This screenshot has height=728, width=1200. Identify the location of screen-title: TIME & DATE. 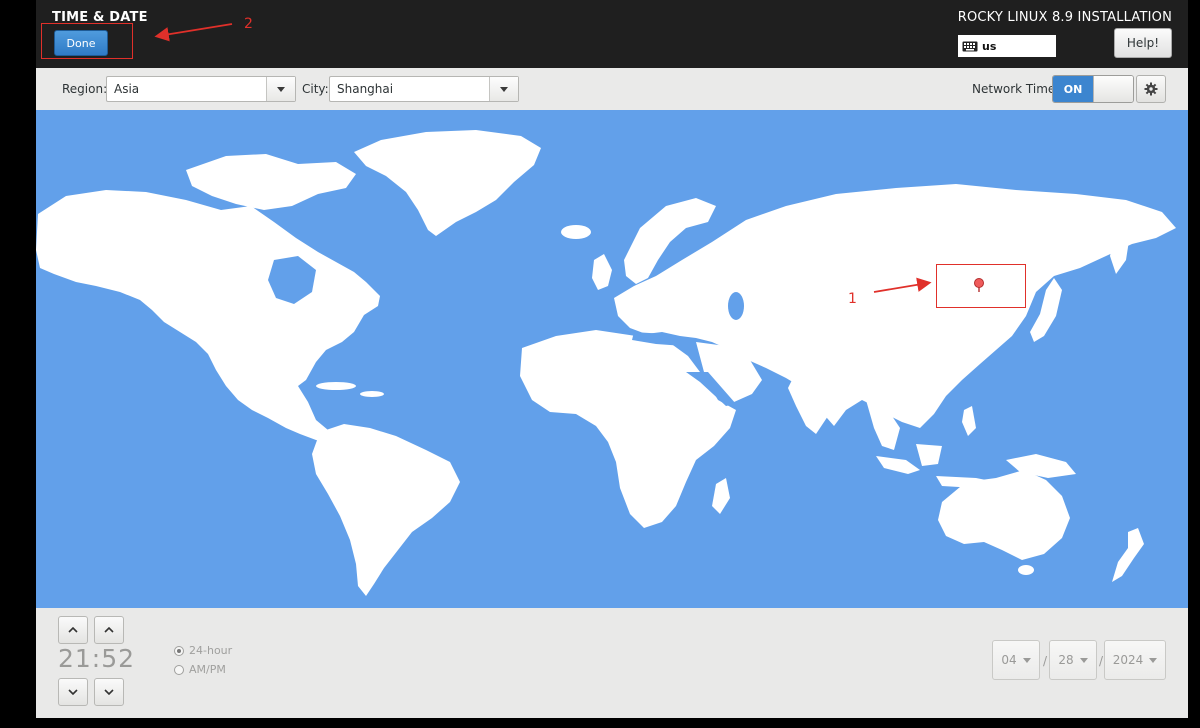
(100, 17).